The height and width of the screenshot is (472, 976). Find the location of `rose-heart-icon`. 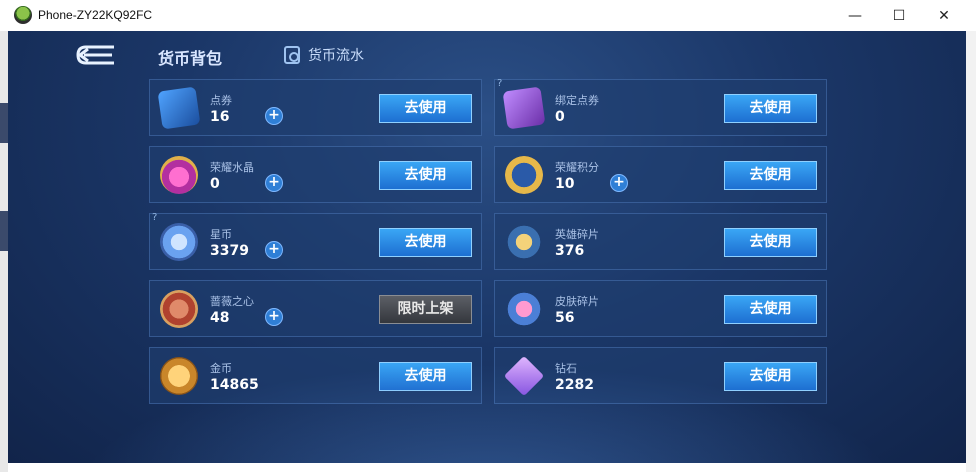

rose-heart-icon is located at coordinates (179, 309).